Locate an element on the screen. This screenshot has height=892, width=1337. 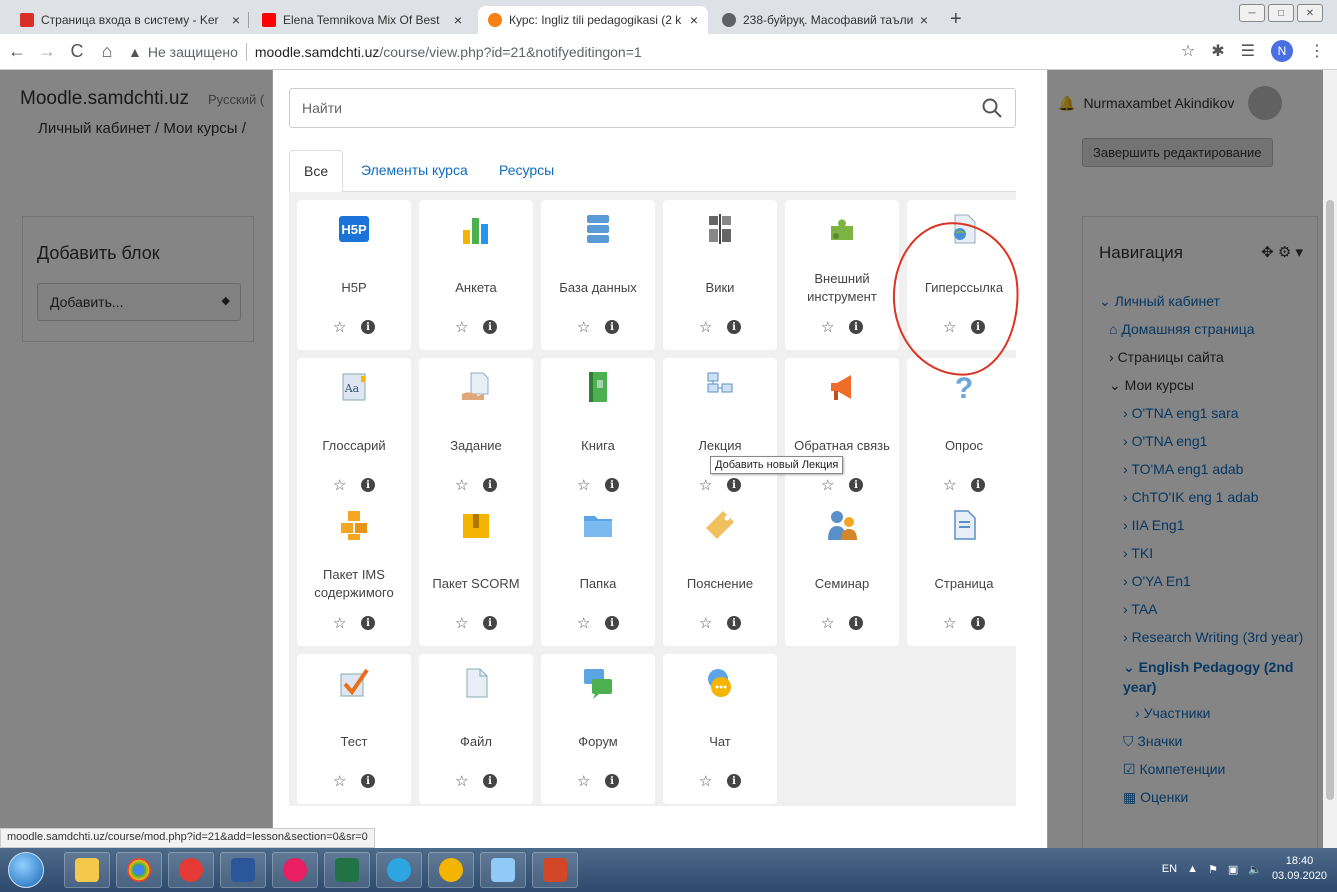
page-scrollbar is located at coordinates (1330, 459).